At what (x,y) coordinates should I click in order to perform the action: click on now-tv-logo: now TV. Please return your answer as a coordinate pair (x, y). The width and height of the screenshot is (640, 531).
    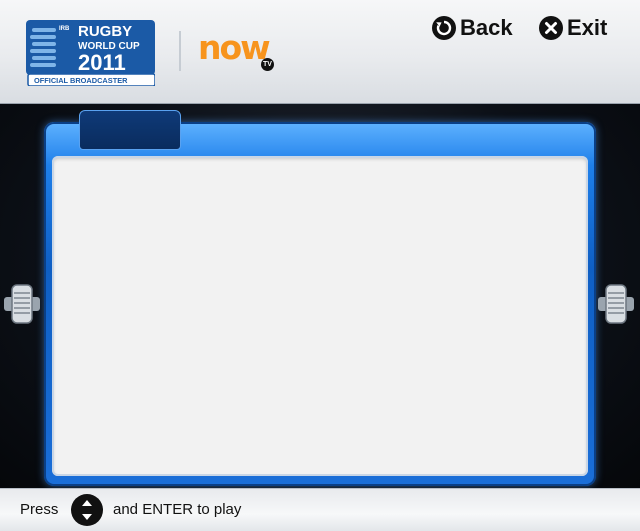
    Looking at the image, I should click on (238, 52).